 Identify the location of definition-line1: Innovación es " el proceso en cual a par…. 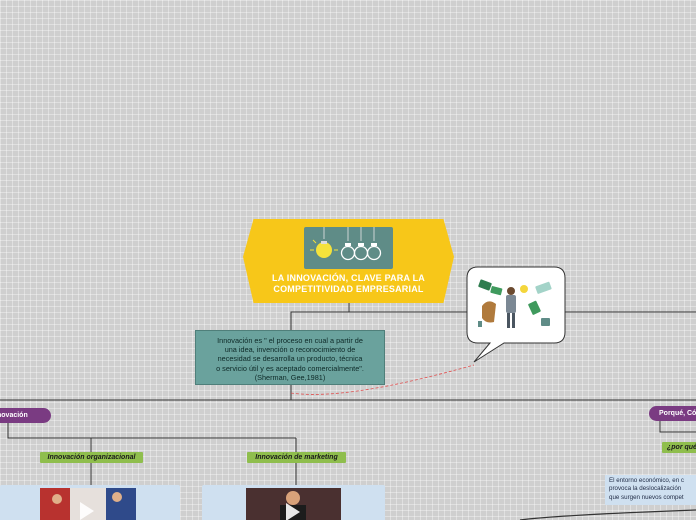
(290, 340).